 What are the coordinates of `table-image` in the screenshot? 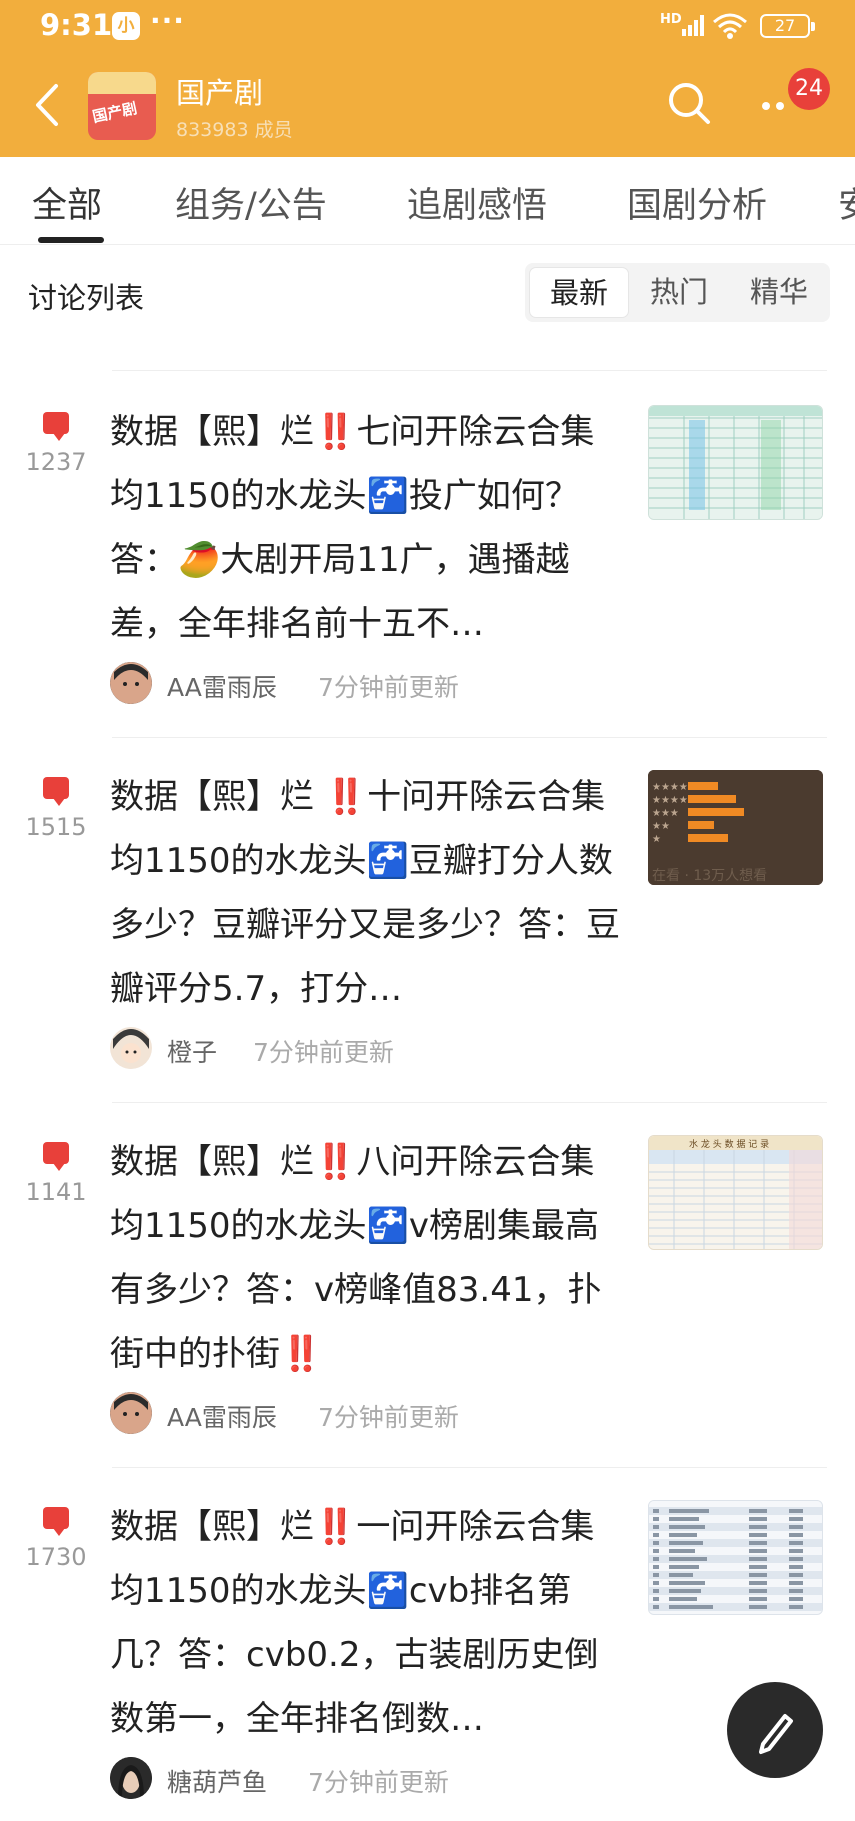 It's located at (735, 462).